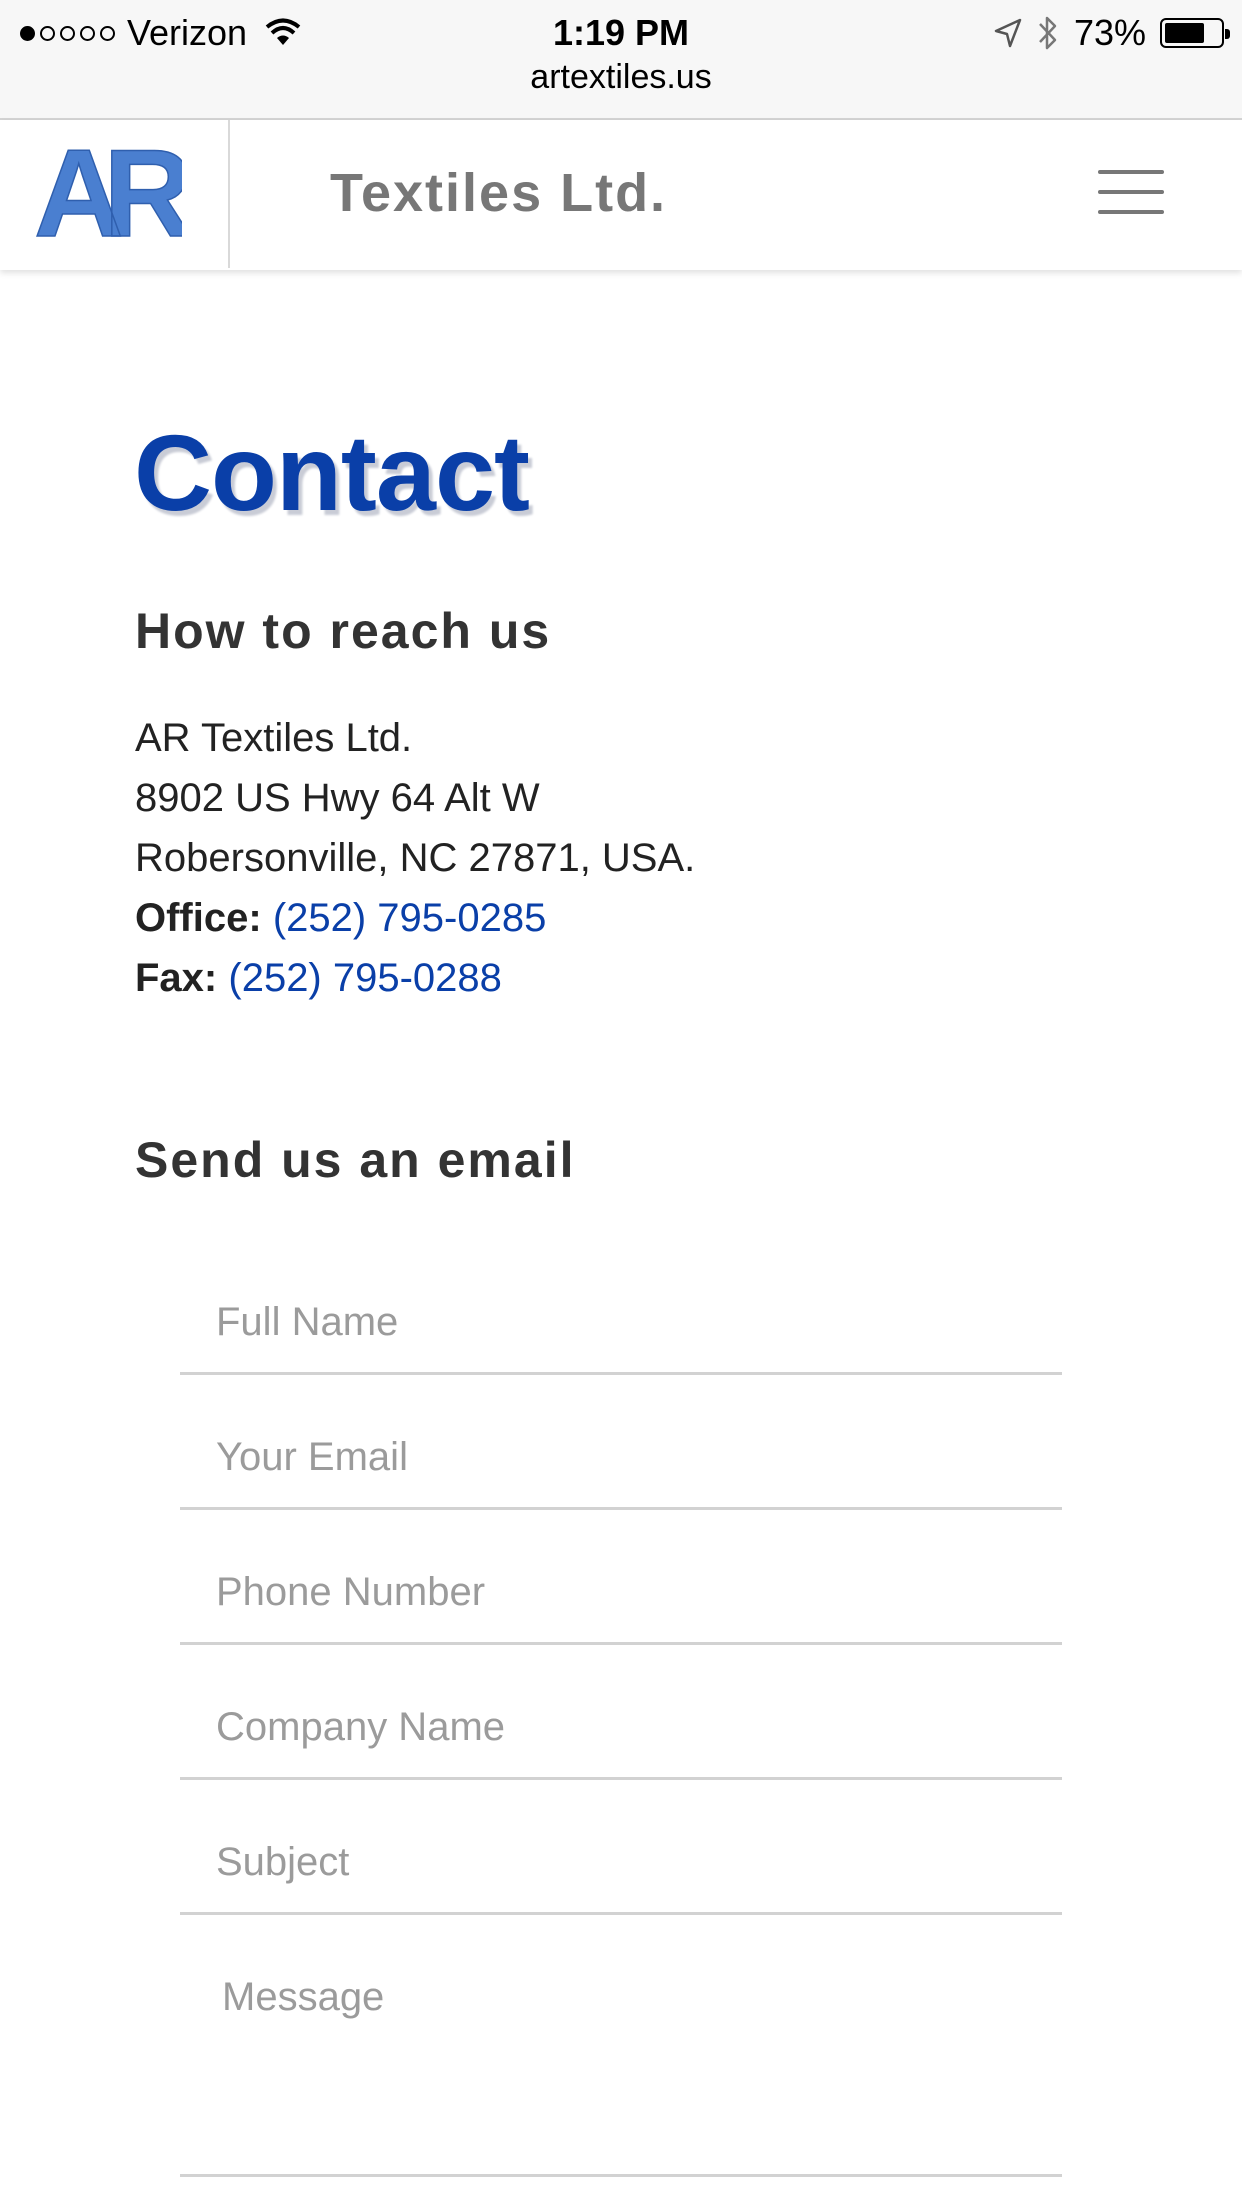 This screenshot has height=2208, width=1242. Describe the element at coordinates (176, 978) in the screenshot. I see `fax-label: Fax:` at that location.